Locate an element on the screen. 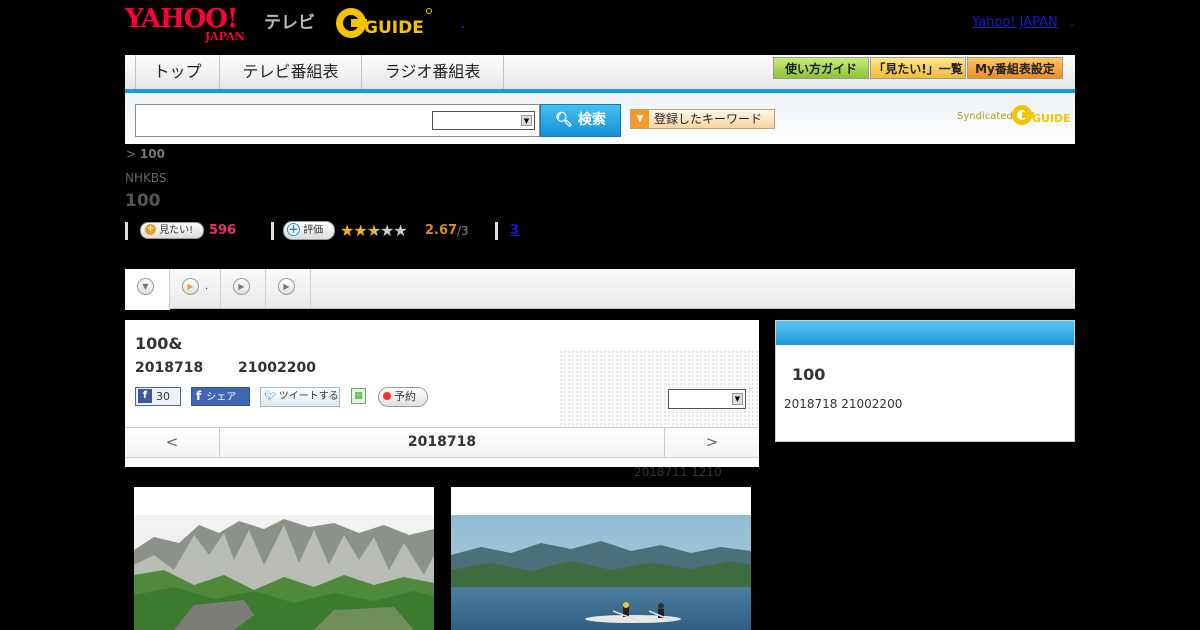 The image size is (1200, 630). last-updated: 2018711 1210 is located at coordinates (678, 472).